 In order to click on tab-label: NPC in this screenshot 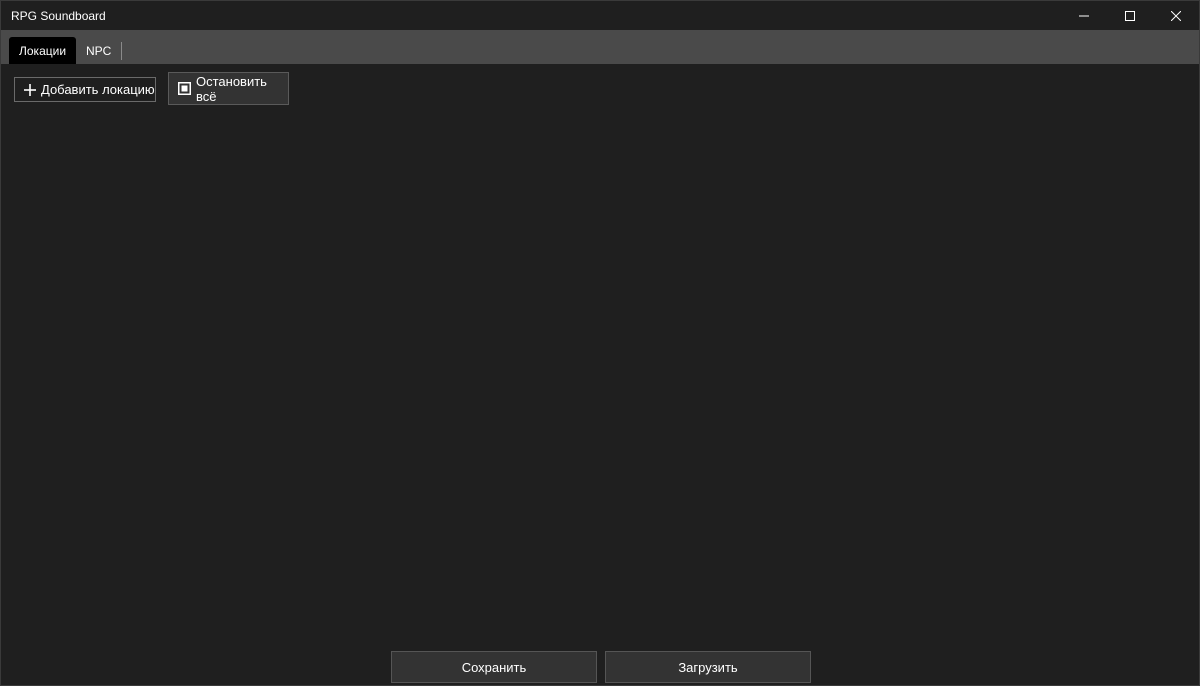, I will do `click(99, 50)`.